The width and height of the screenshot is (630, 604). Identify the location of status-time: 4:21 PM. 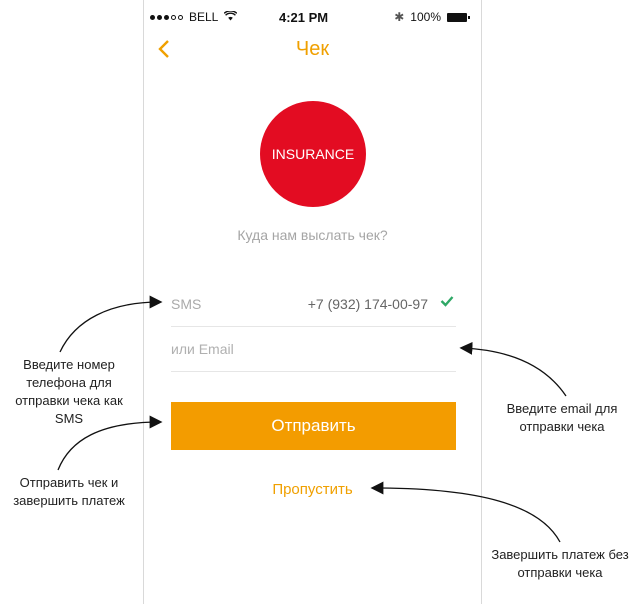
(304, 17).